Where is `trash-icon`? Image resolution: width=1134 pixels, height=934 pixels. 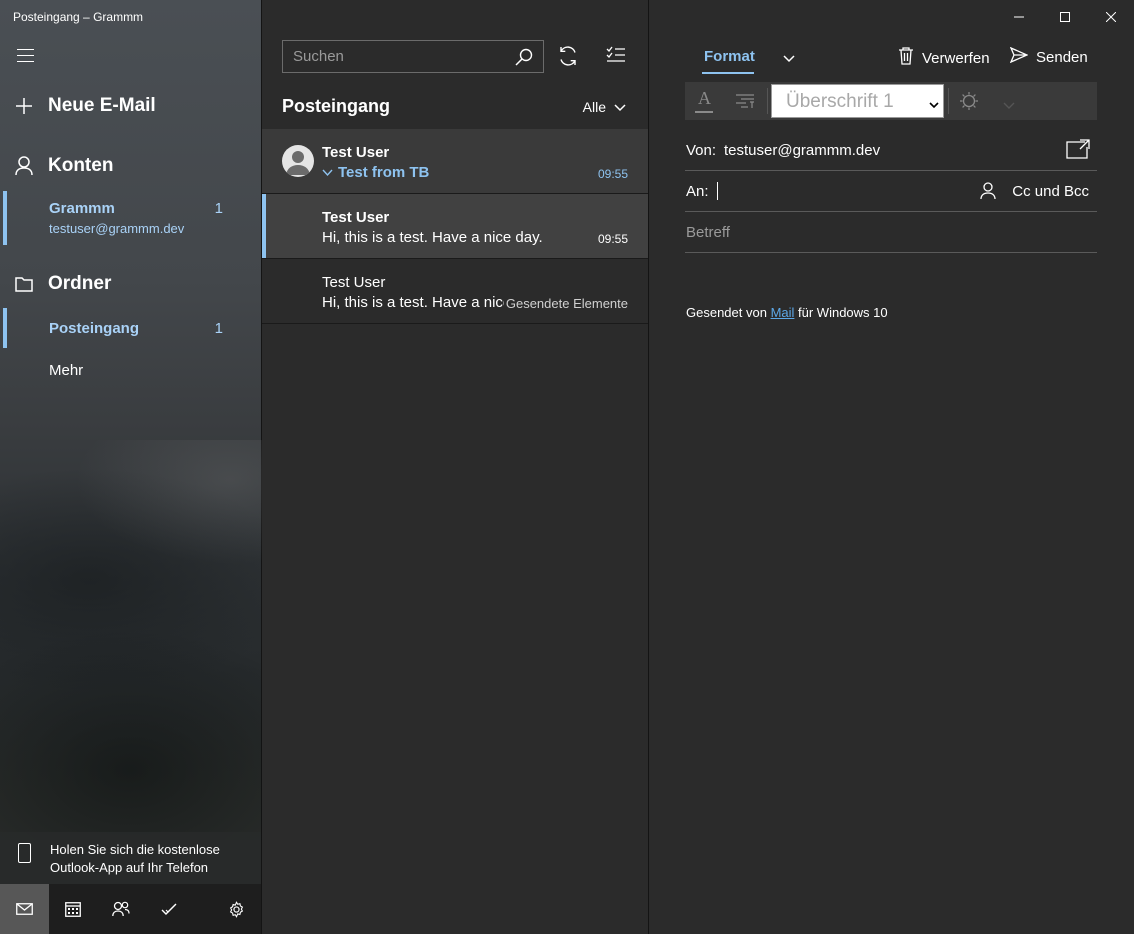
trash-icon is located at coordinates (906, 58).